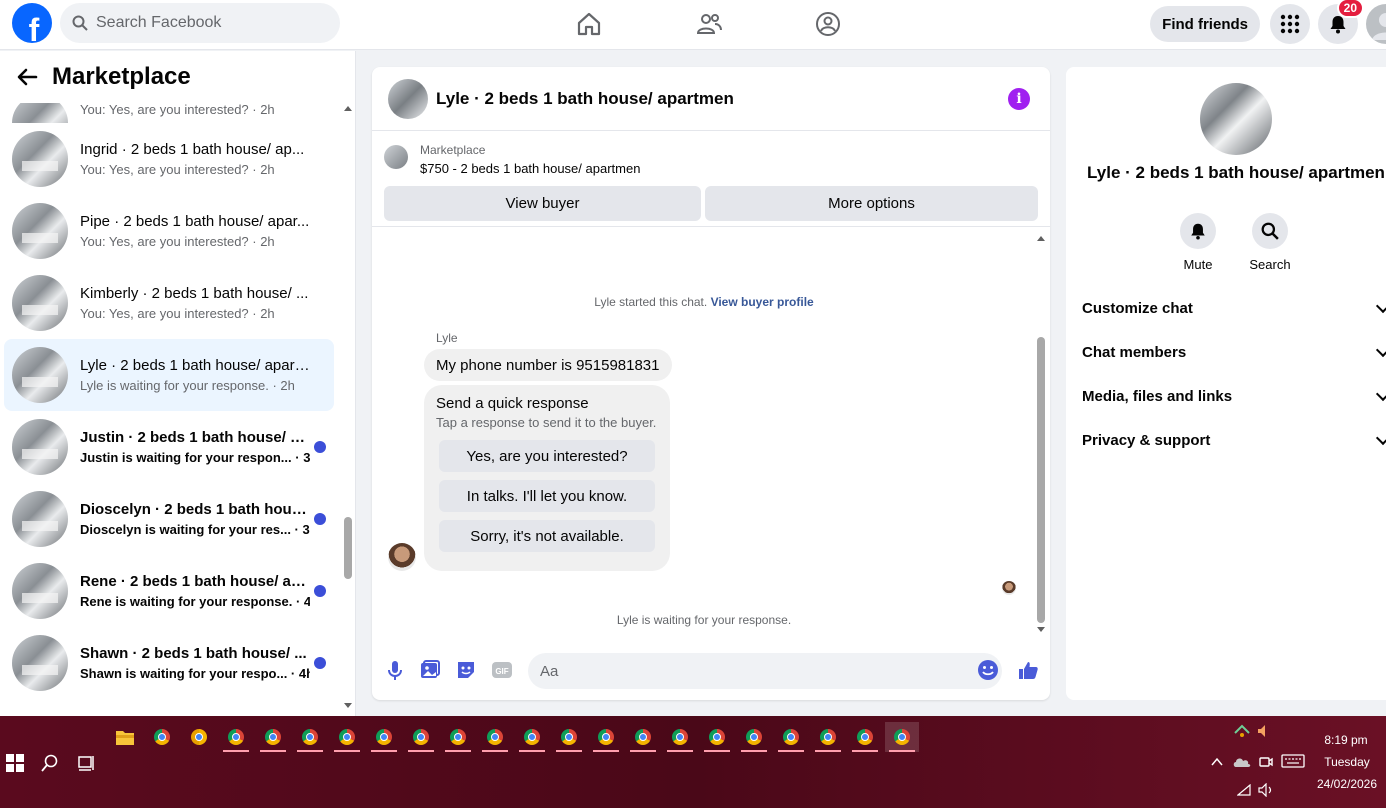 The height and width of the screenshot is (808, 1386). What do you see at coordinates (348, 407) in the screenshot?
I see `sidebar-scrollbar` at bounding box center [348, 407].